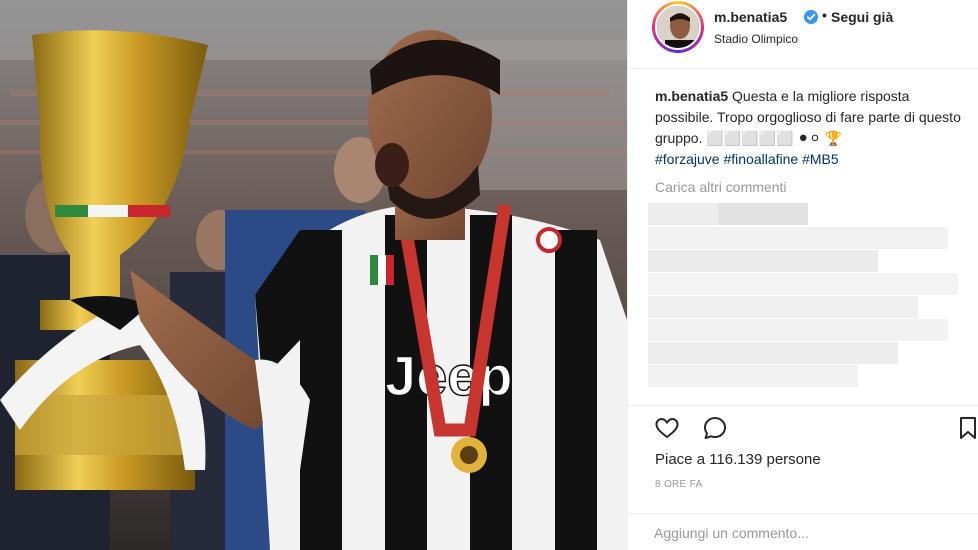 This screenshot has height=550, width=978. I want to click on hashtag-link: #finoallafine, so click(760, 159).